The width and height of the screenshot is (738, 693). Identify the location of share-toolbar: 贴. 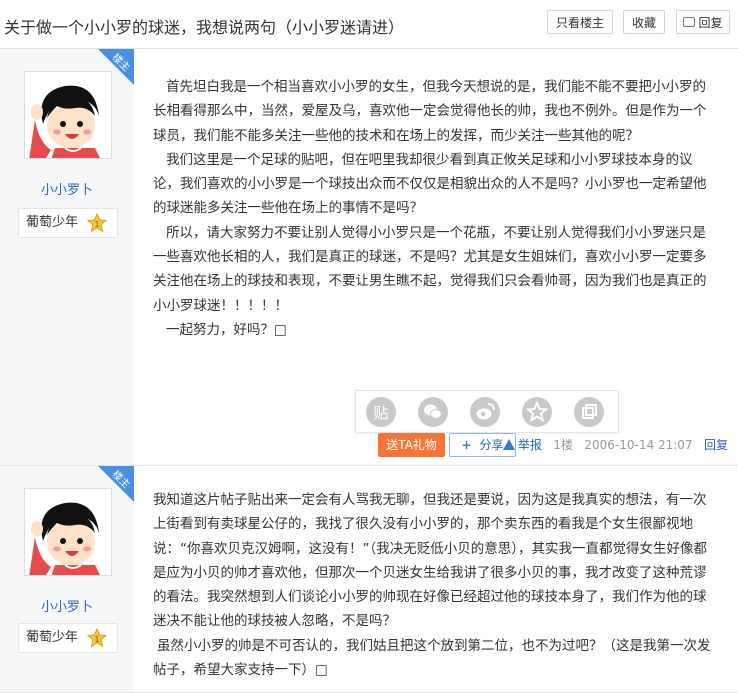
(487, 411).